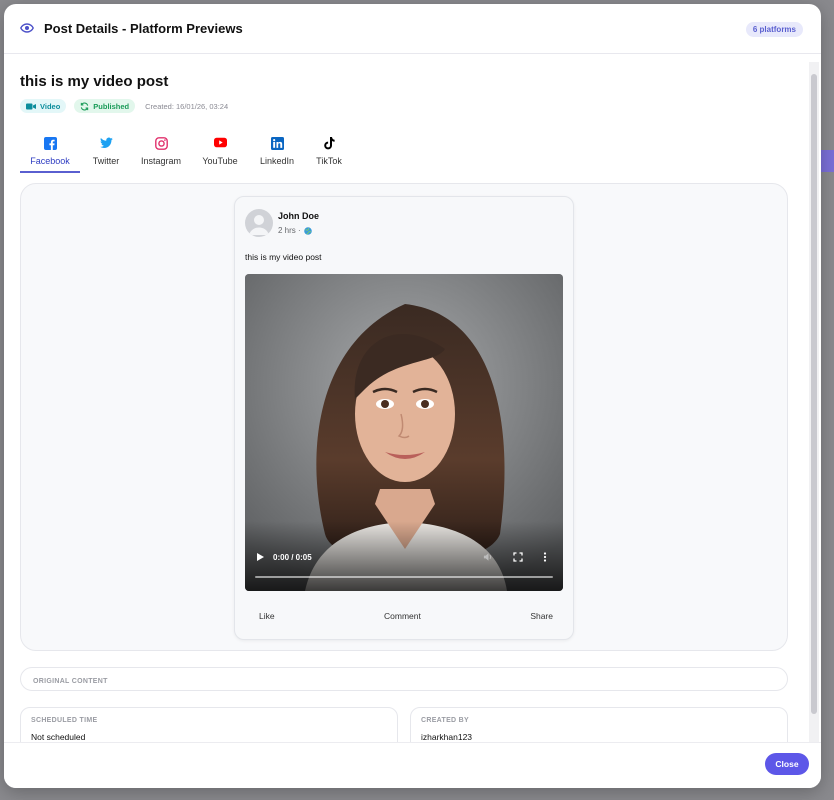  Describe the element at coordinates (548, 557) in the screenshot. I see `more-options-icon` at that location.